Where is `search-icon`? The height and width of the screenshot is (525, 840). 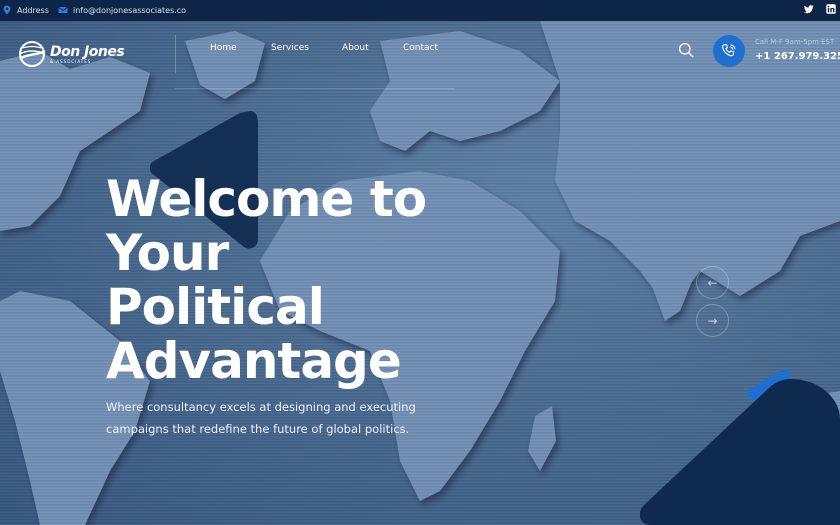
search-icon is located at coordinates (686, 50).